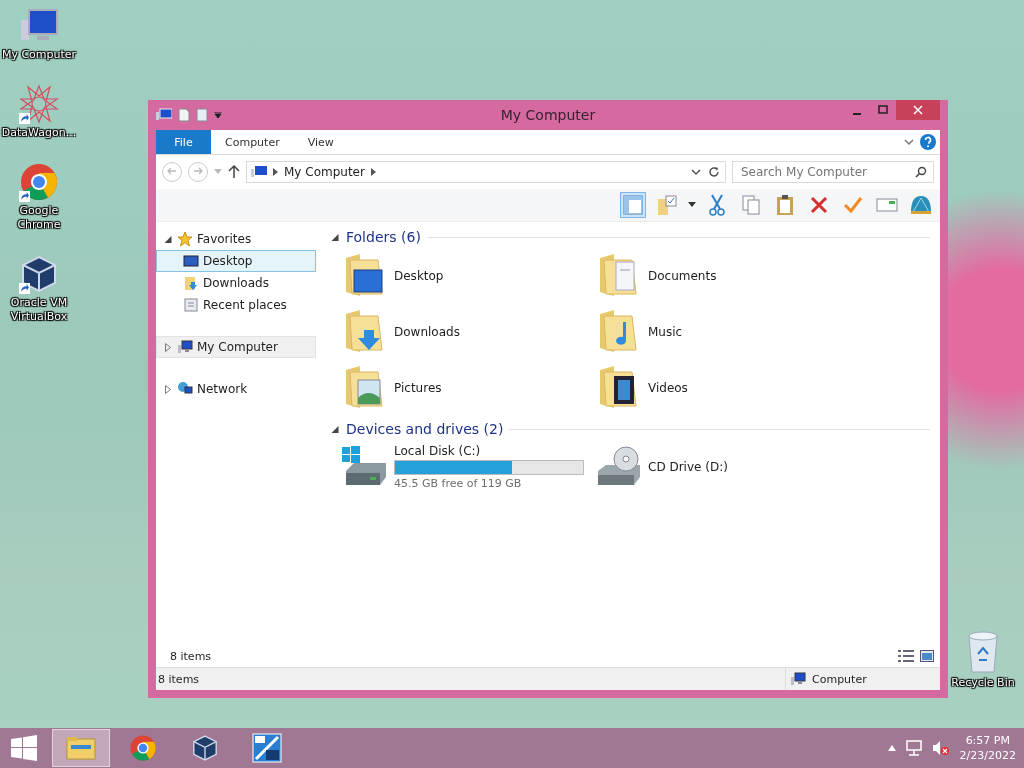  I want to click on status-text: 8 items, so click(179, 679).